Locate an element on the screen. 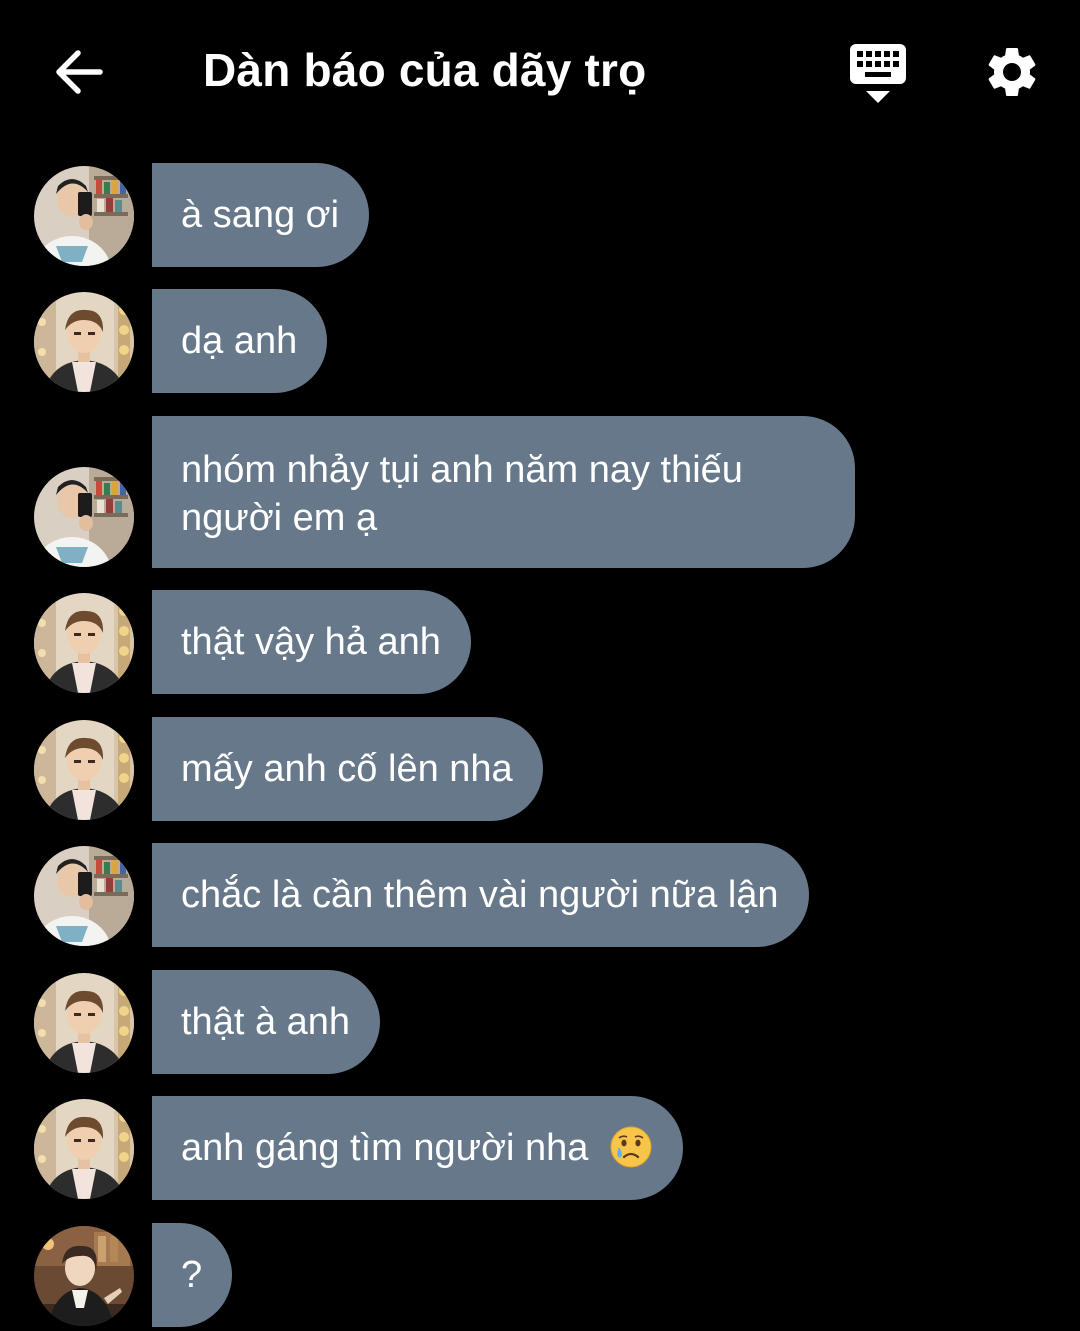 Image resolution: width=1080 pixels, height=1331 pixels. message-text: mấy anh cố lên nha is located at coordinates (347, 769).